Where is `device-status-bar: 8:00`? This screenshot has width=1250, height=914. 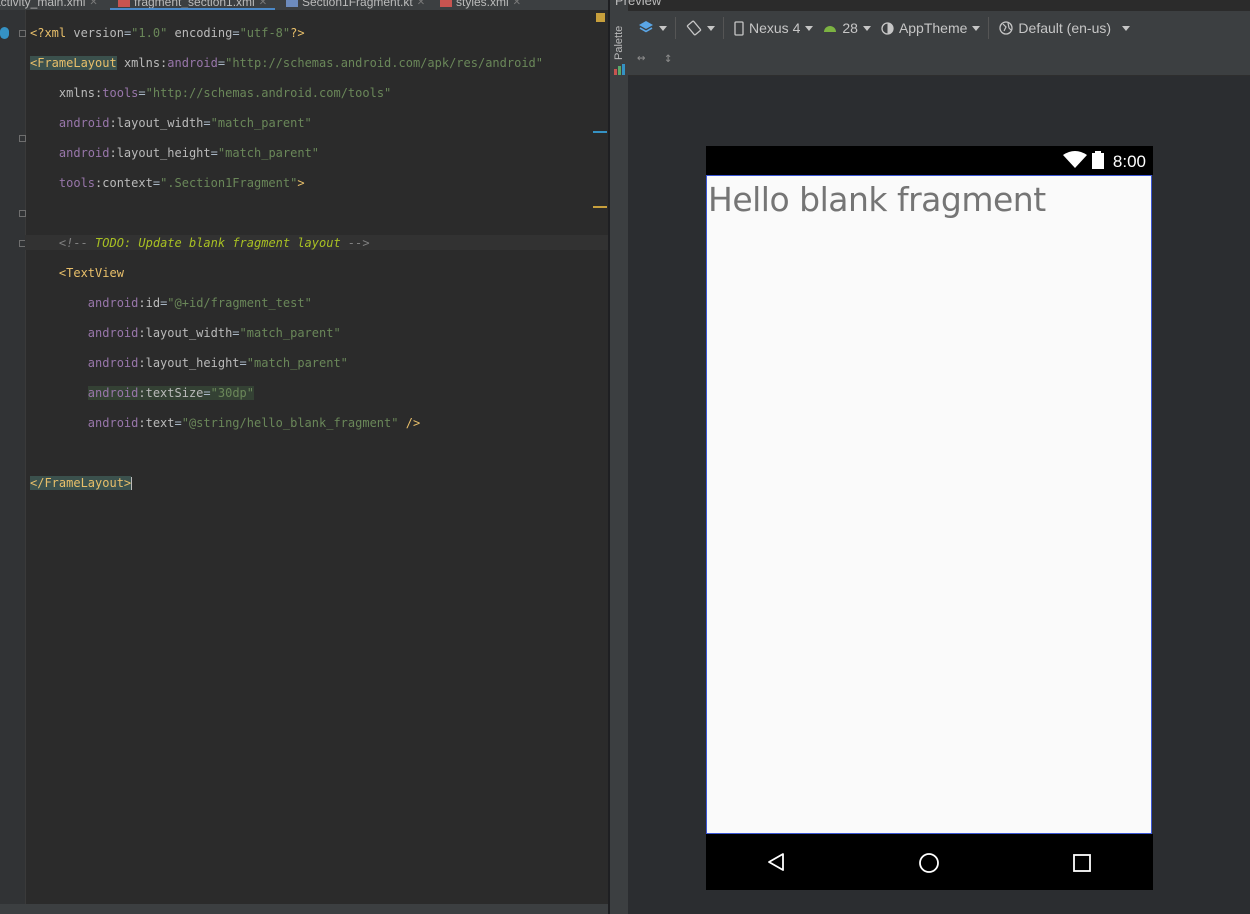 device-status-bar: 8:00 is located at coordinates (929, 160).